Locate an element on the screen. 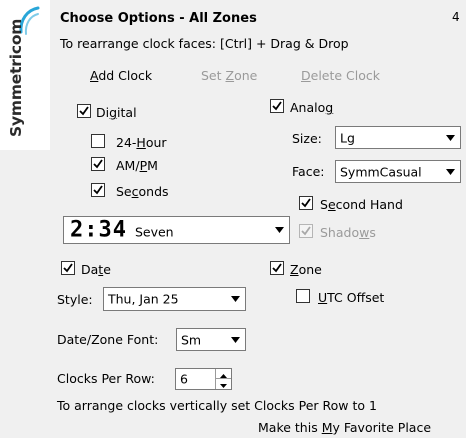 The height and width of the screenshot is (438, 466). symmetricom-logo: Symmetricom is located at coordinates (25, 75).